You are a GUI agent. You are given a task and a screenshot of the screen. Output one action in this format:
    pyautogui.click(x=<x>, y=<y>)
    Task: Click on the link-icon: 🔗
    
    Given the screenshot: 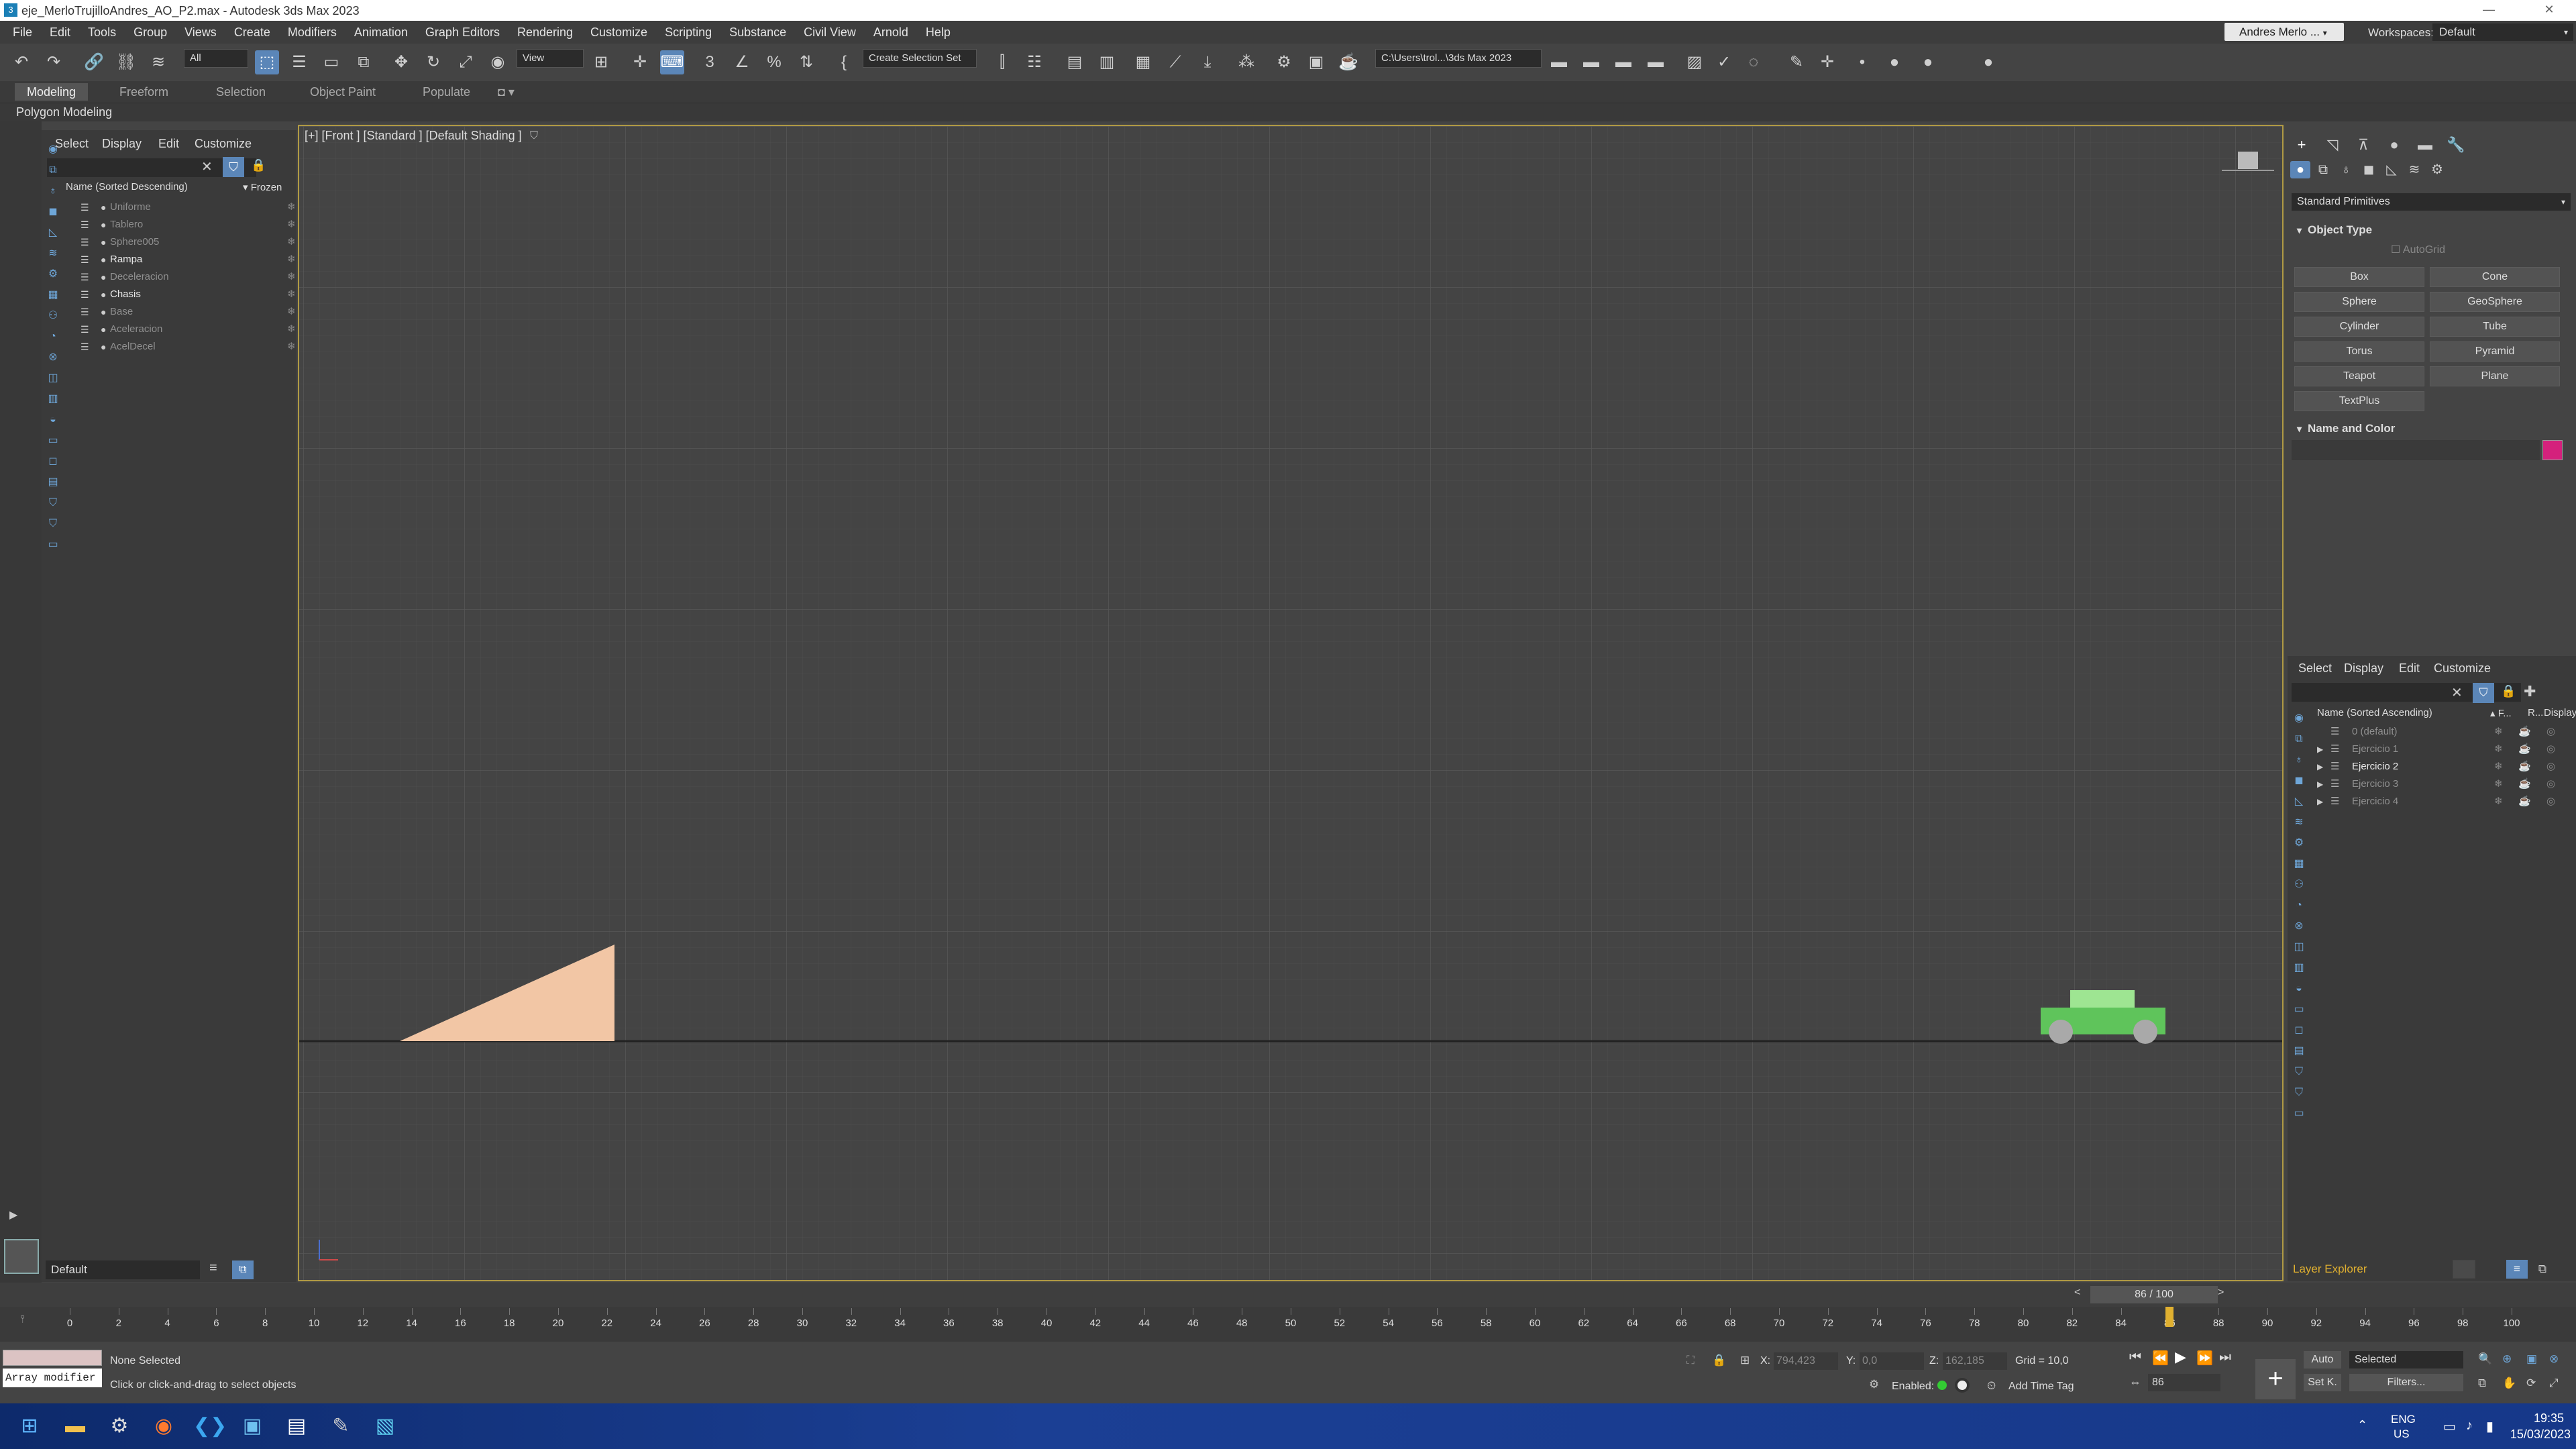 What is the action you would take?
    pyautogui.click(x=94, y=62)
    